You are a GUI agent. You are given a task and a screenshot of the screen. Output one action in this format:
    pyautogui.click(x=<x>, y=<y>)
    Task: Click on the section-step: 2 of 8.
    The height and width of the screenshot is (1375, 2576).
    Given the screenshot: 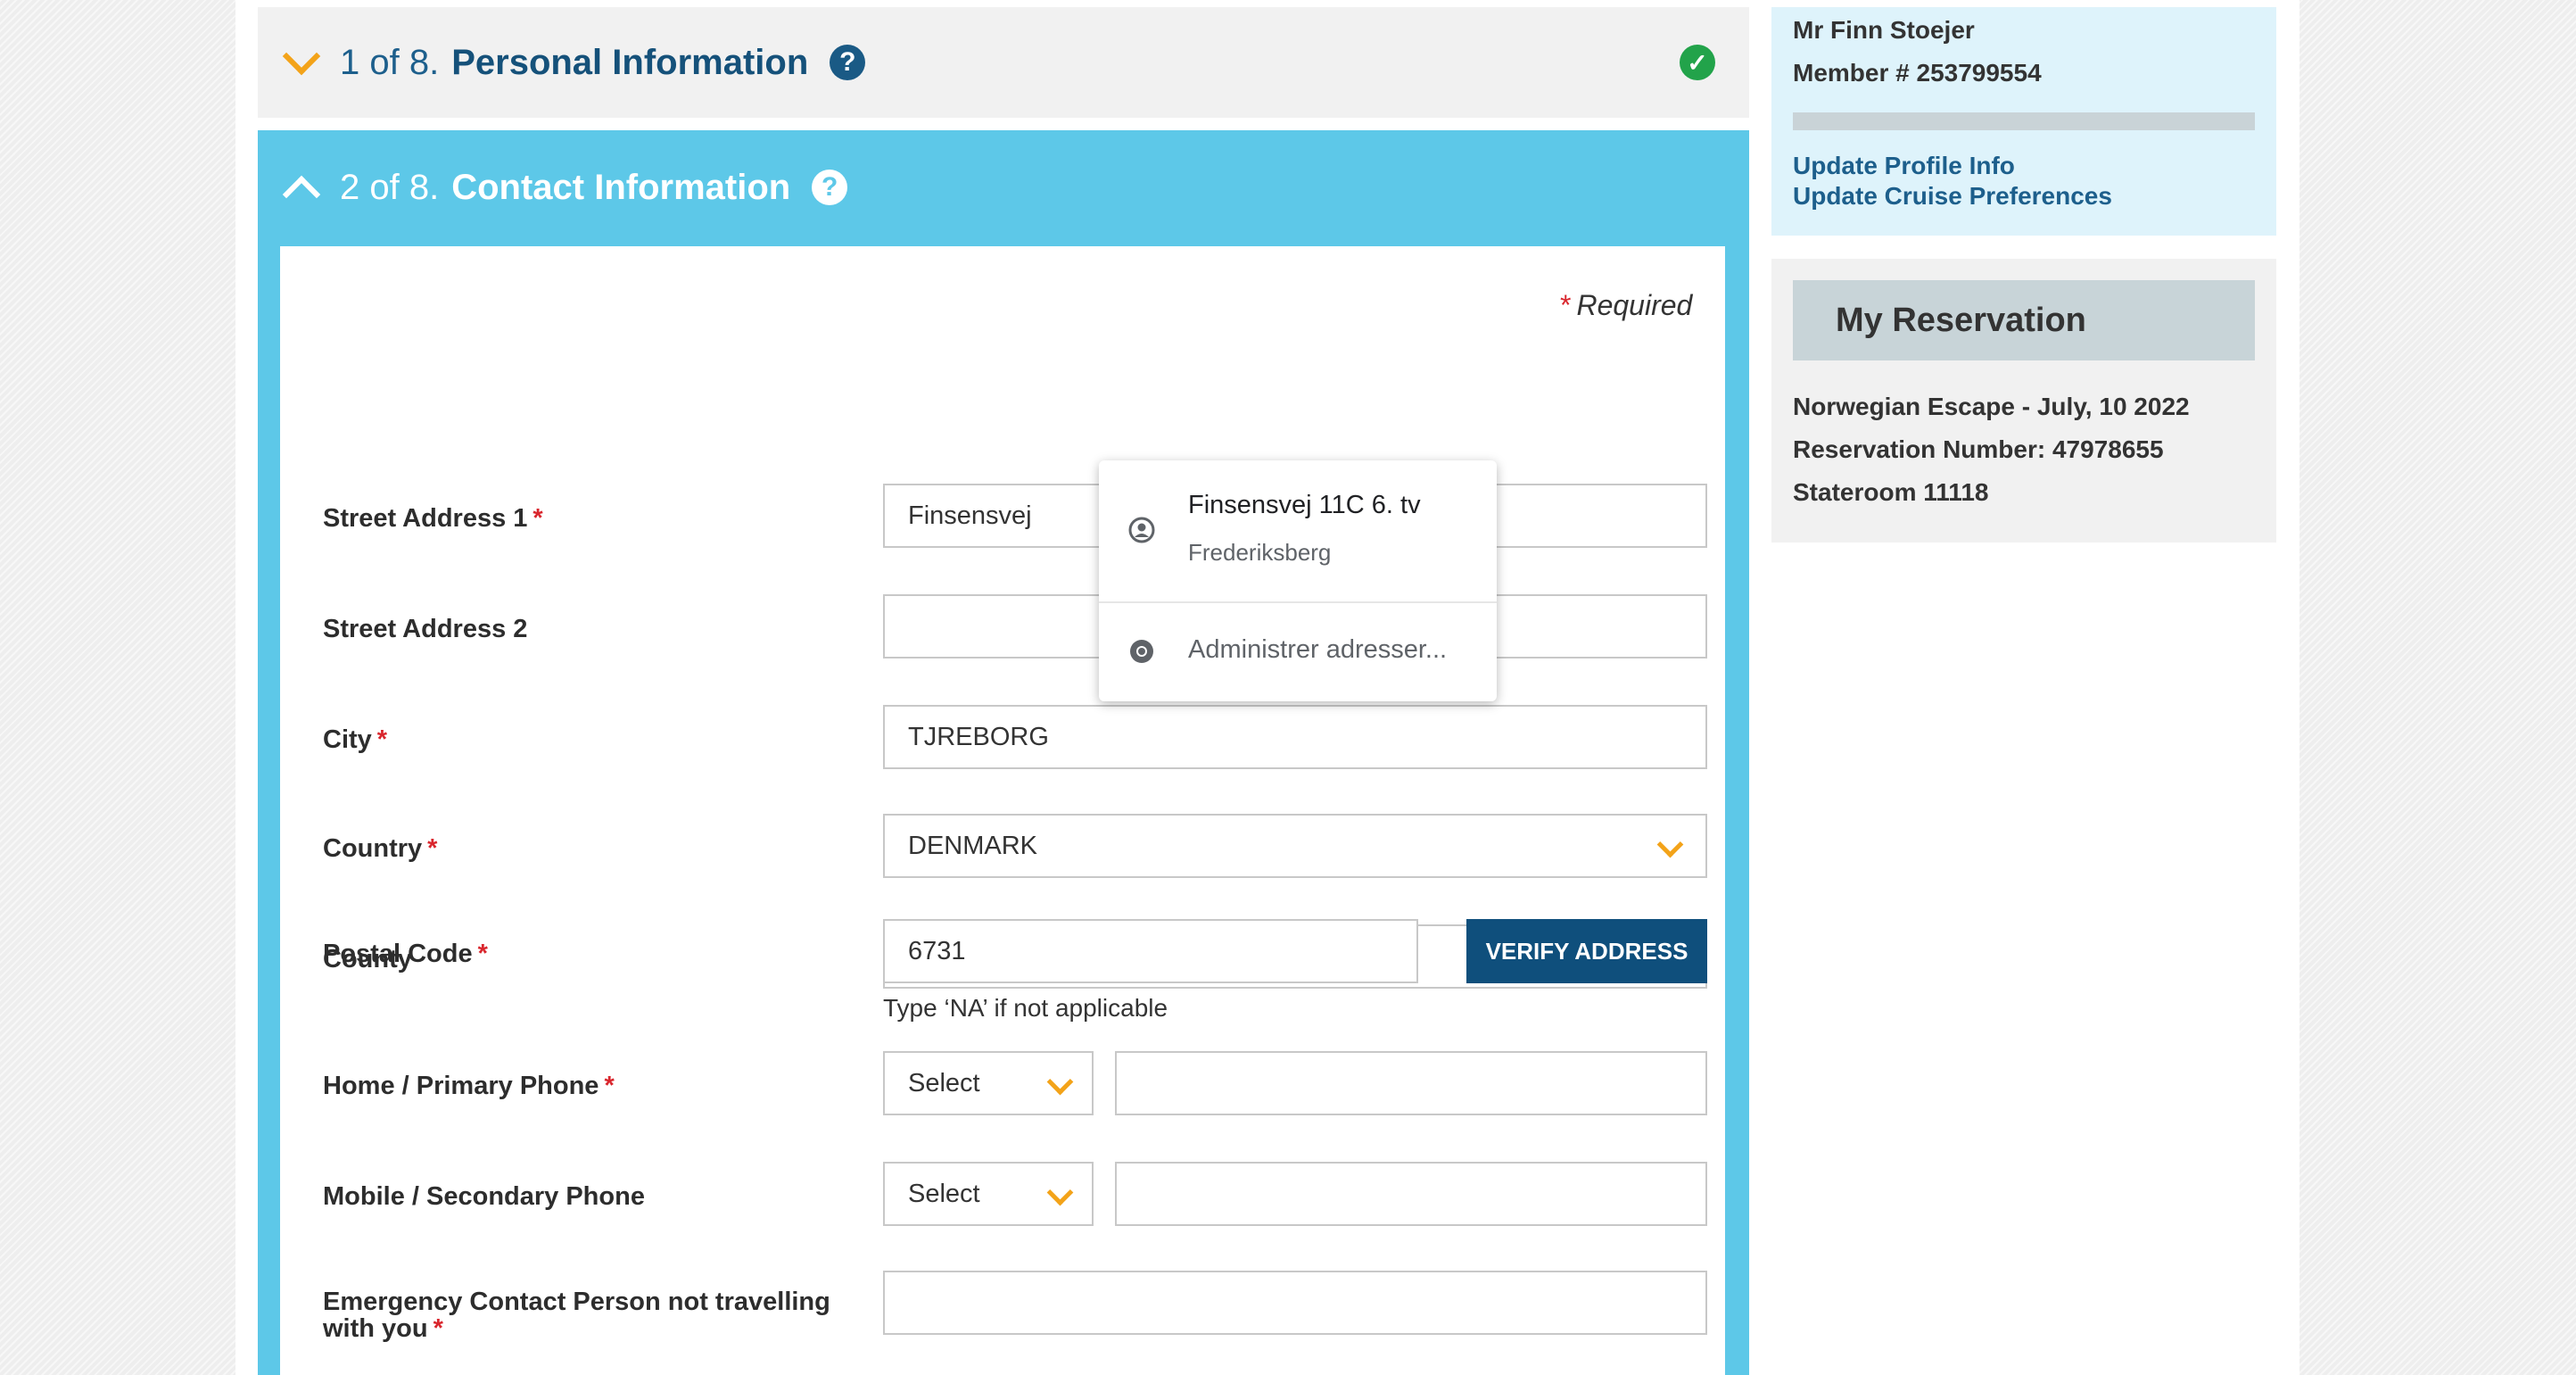 What is the action you would take?
    pyautogui.click(x=390, y=187)
    